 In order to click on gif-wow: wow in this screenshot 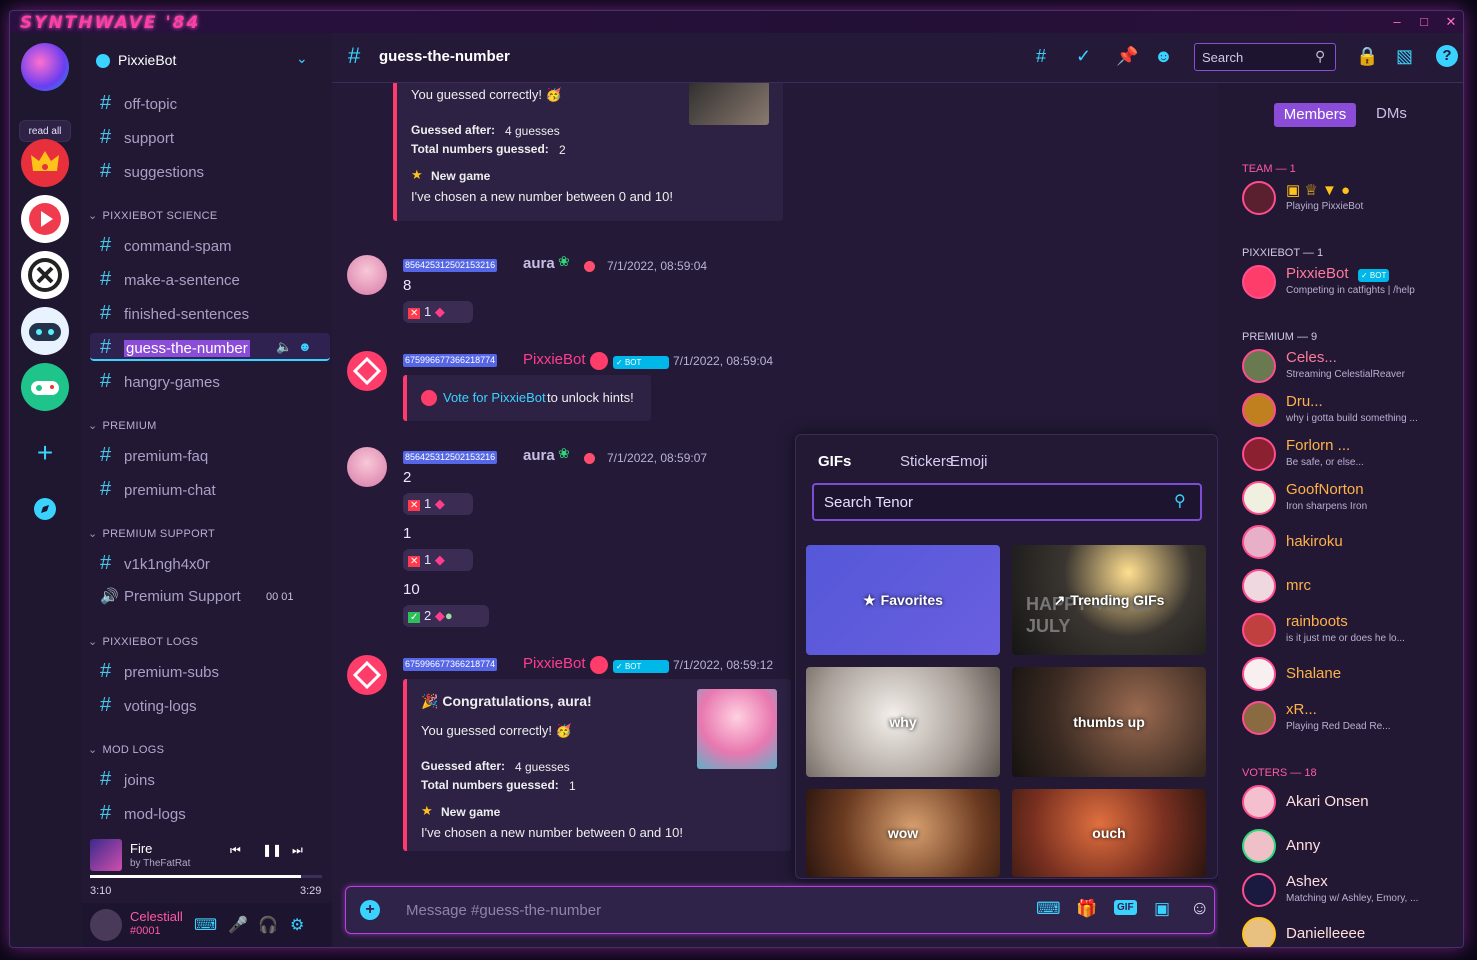, I will do `click(903, 833)`.